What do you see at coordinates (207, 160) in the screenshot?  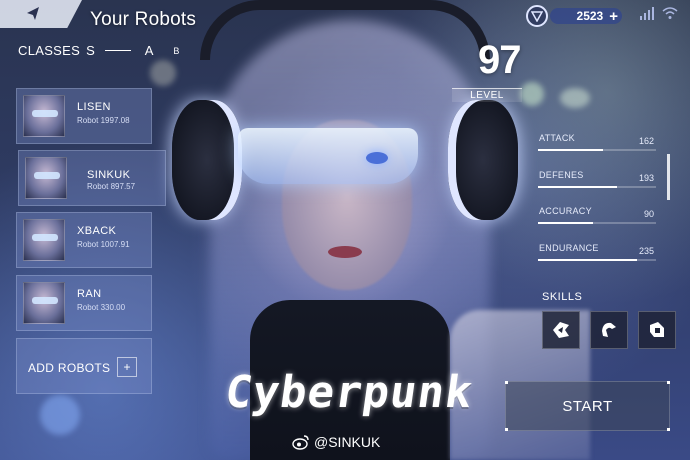 I see `portrait-headphone-left` at bounding box center [207, 160].